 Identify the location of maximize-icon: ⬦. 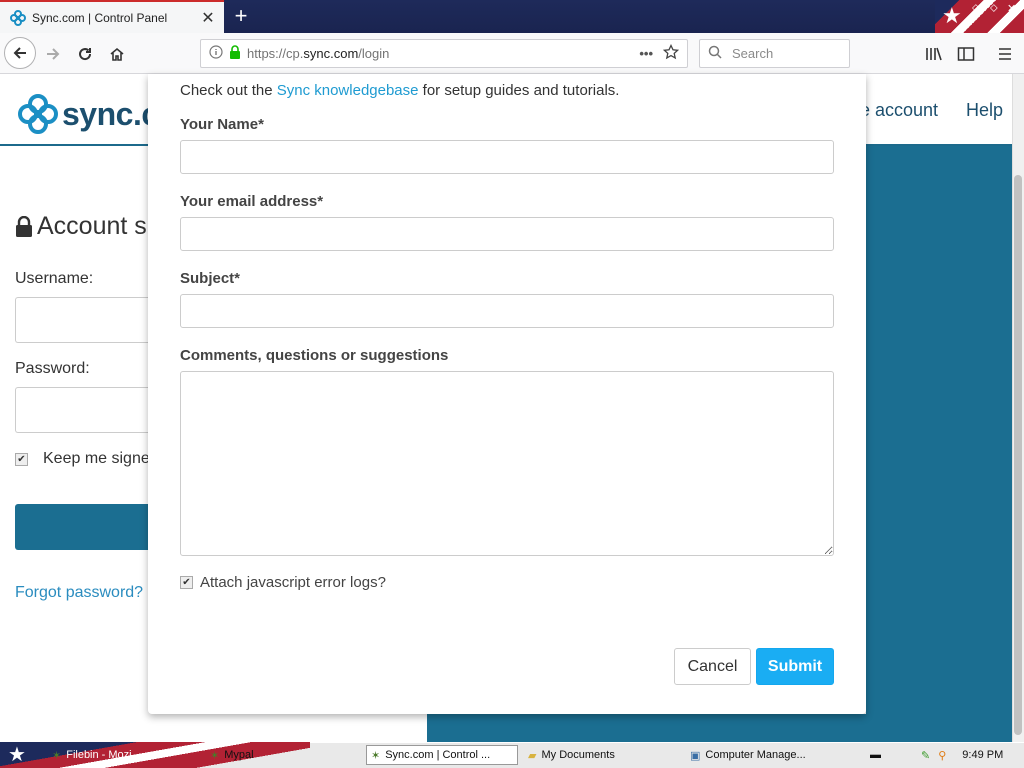
(994, 8).